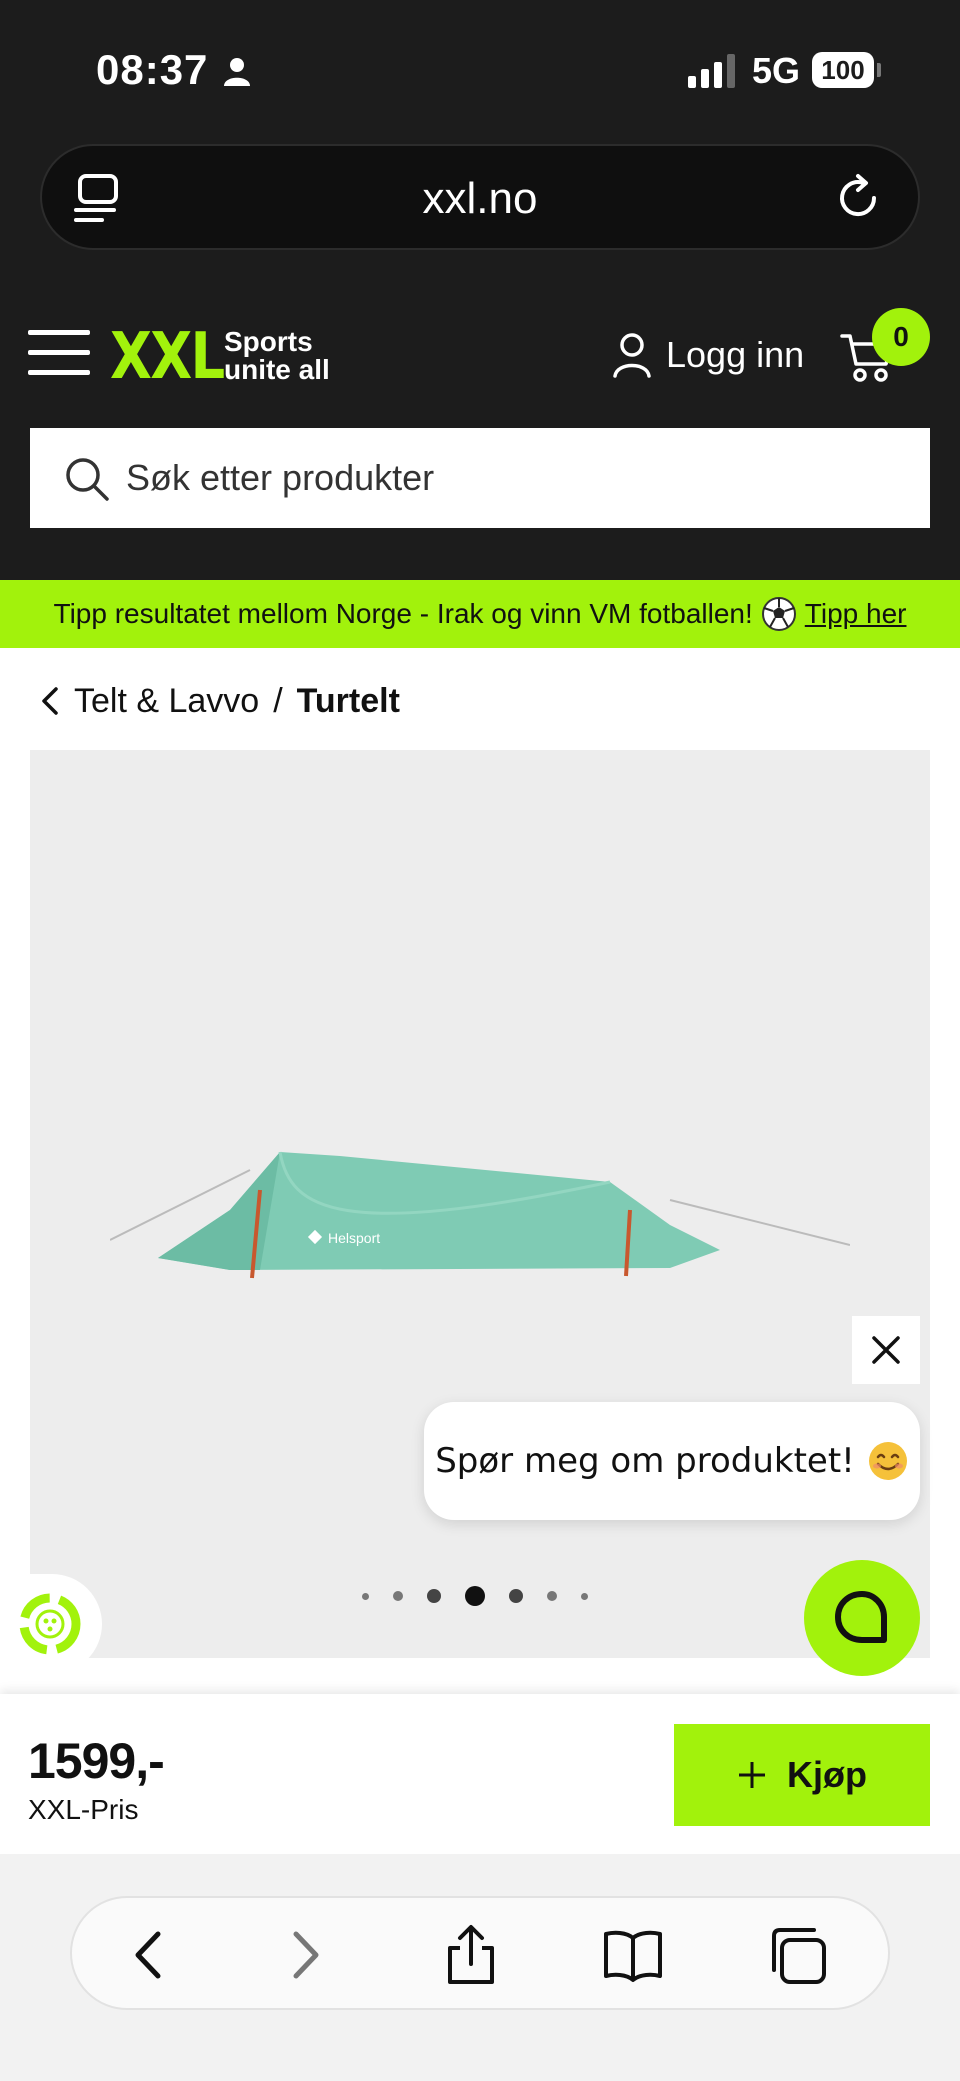 This screenshot has height=2081, width=960. I want to click on buy-button: Kjøp, so click(802, 1775).